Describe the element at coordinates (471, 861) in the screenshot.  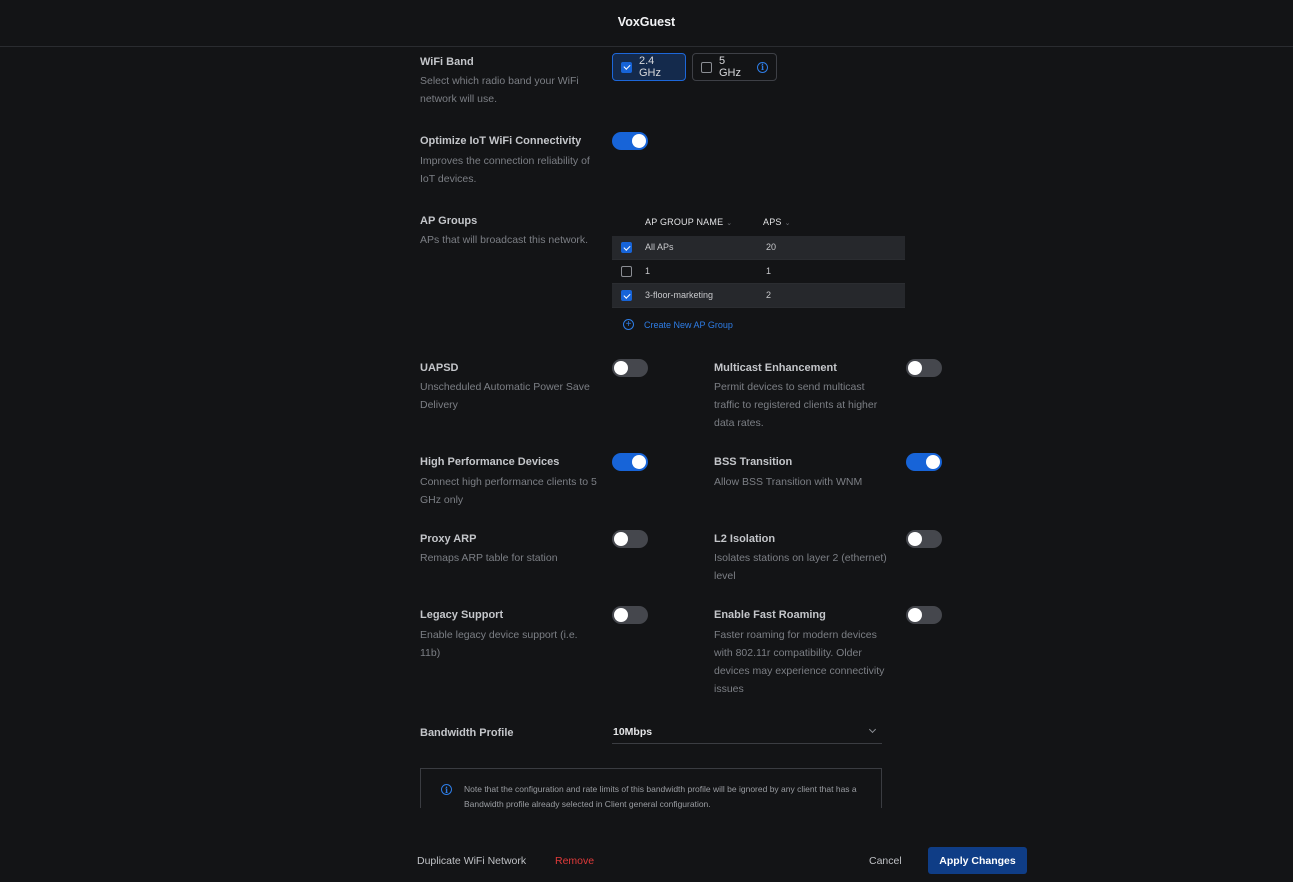
I see `duplicate-network-button: Duplicate WiFi Network` at that location.